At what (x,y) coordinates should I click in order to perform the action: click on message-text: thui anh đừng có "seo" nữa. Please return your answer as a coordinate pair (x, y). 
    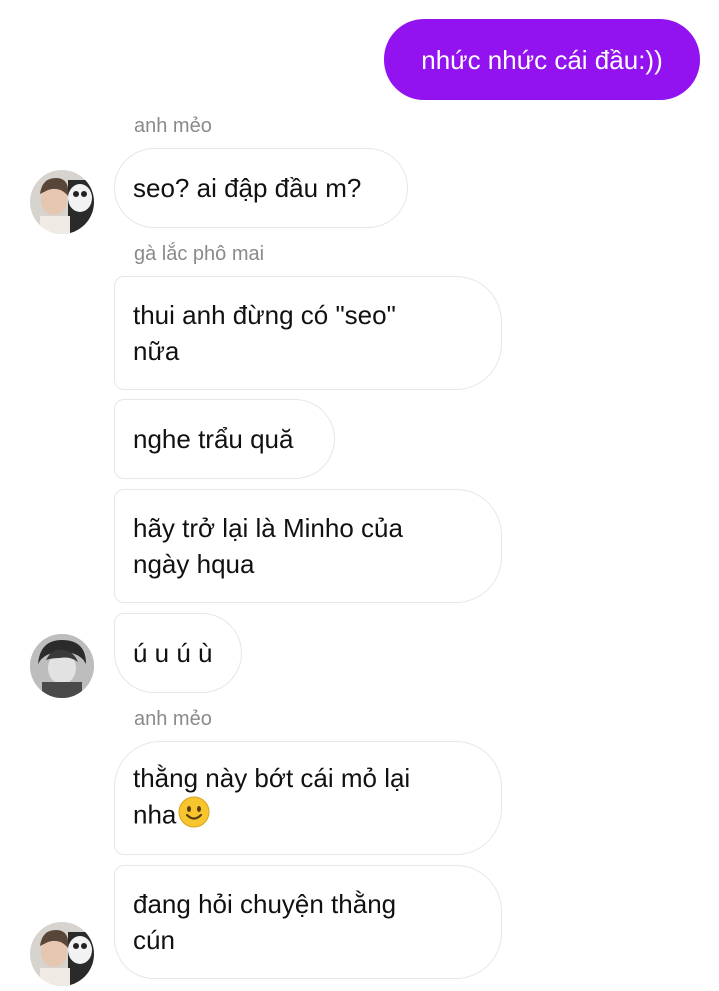
    Looking at the image, I should click on (264, 333).